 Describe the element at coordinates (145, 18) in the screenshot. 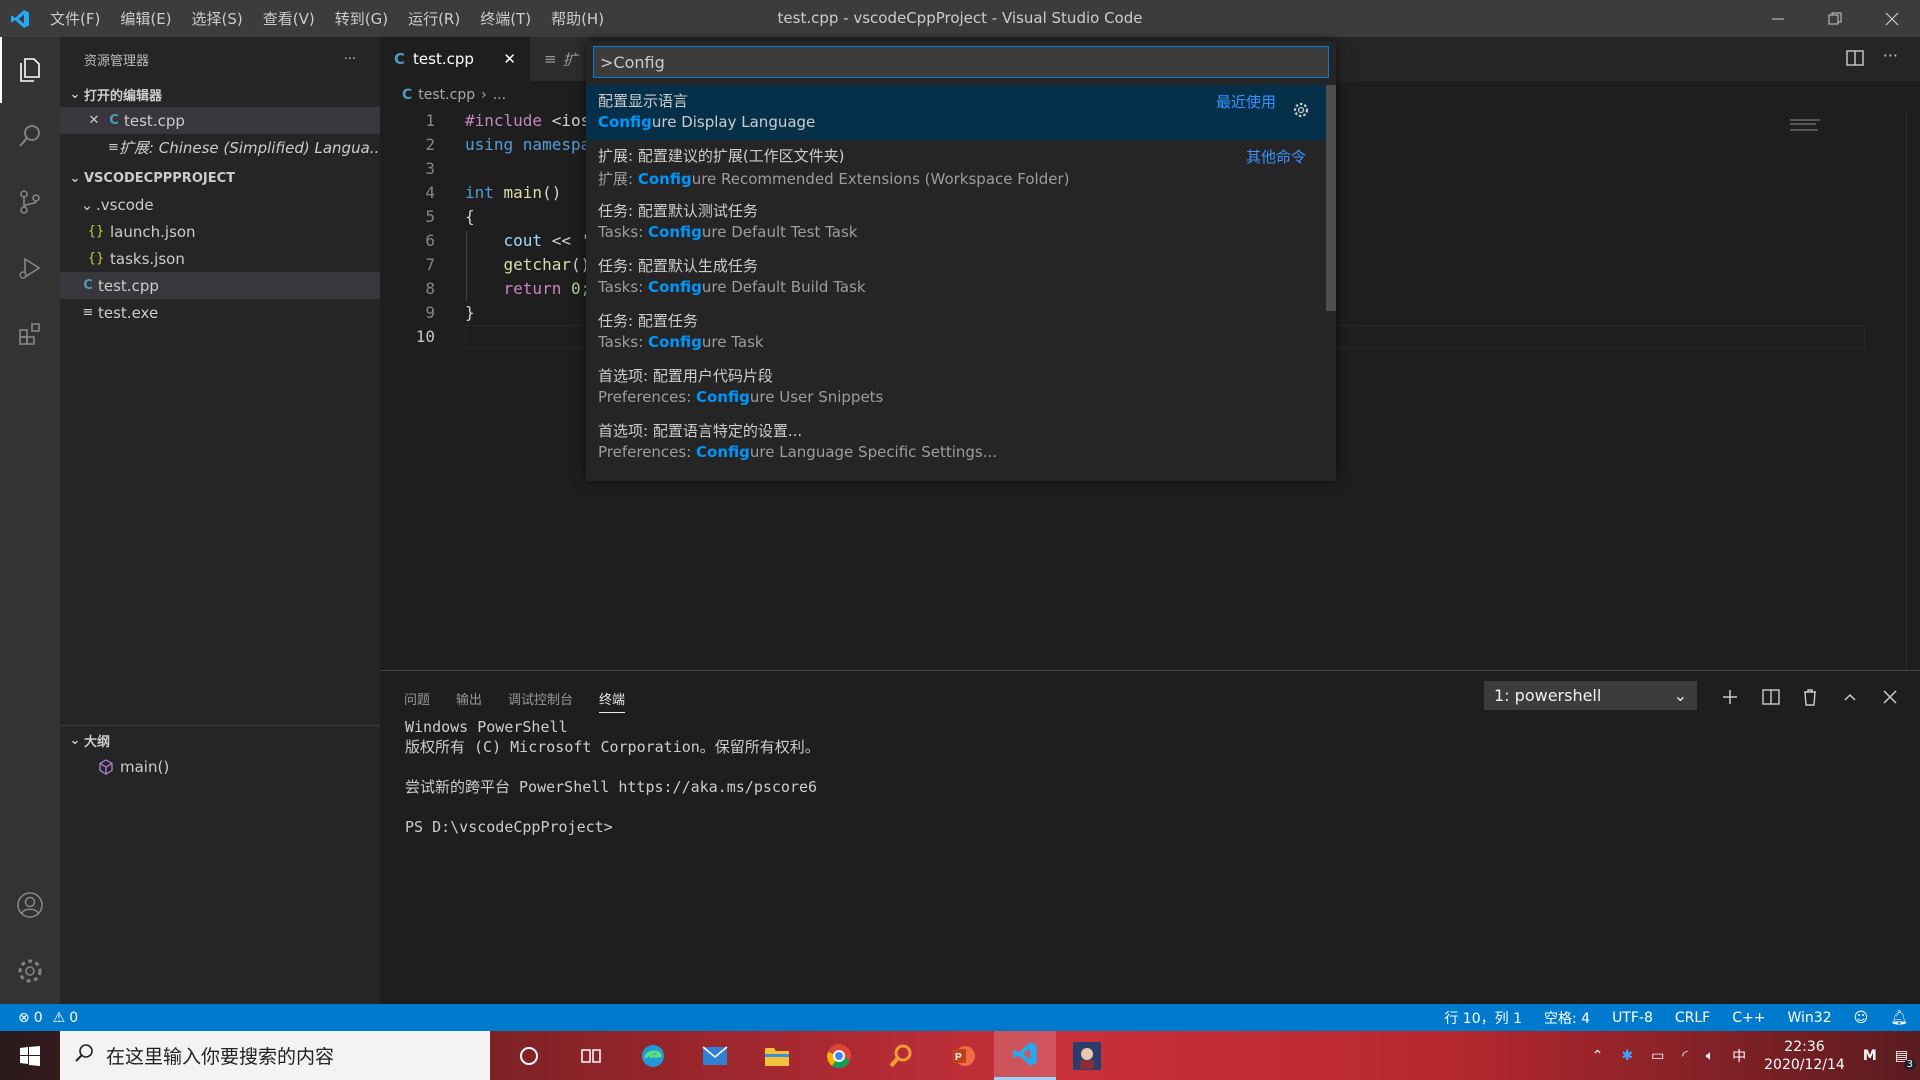

I see `menu-edit: 编辑(E)` at that location.